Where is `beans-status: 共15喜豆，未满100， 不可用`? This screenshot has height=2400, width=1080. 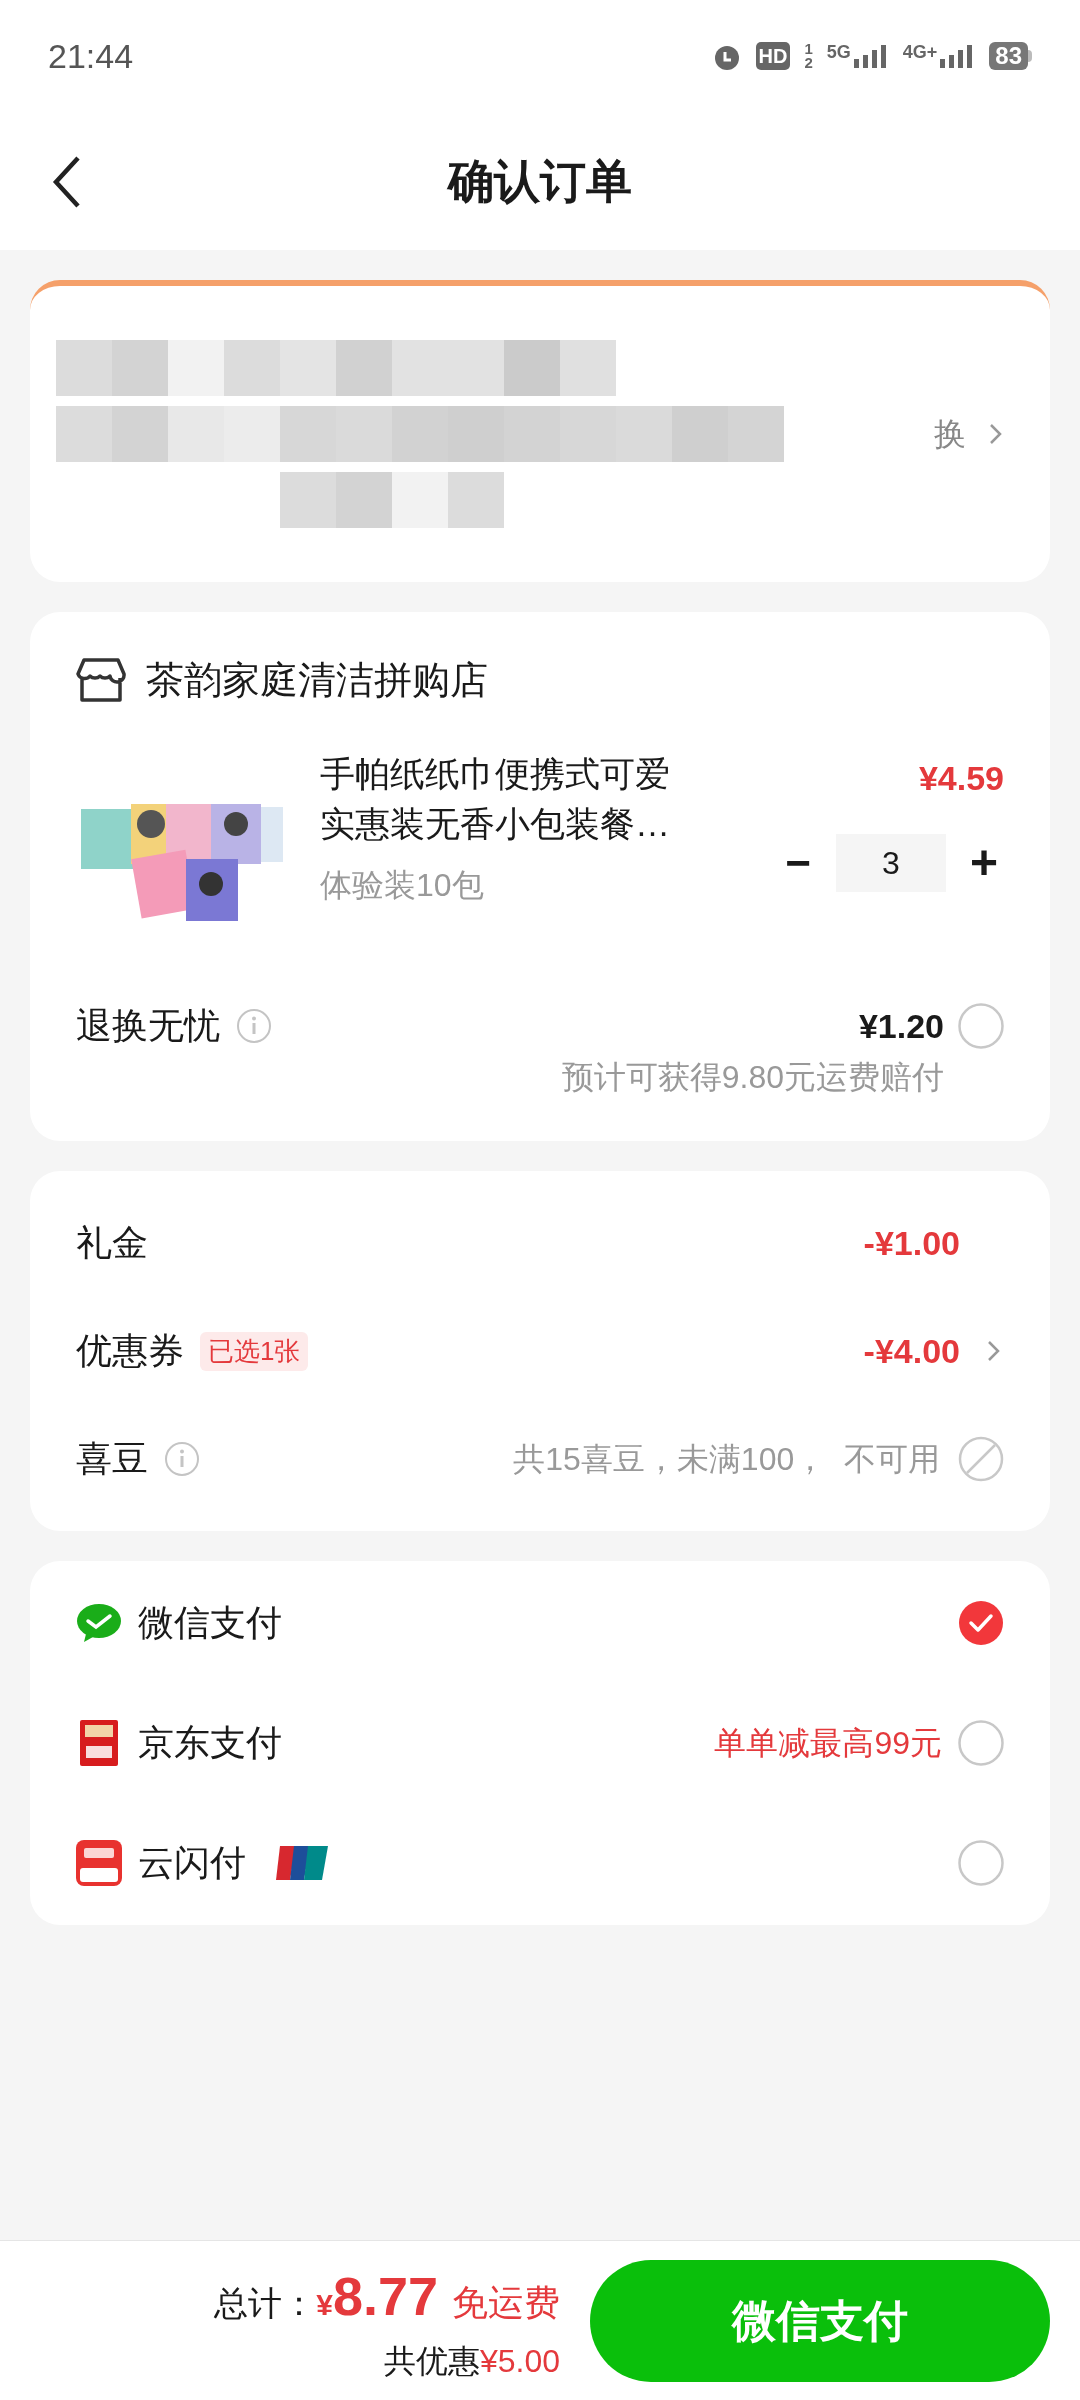
beans-status: 共15喜豆，未满100， 不可用 is located at coordinates (726, 1459).